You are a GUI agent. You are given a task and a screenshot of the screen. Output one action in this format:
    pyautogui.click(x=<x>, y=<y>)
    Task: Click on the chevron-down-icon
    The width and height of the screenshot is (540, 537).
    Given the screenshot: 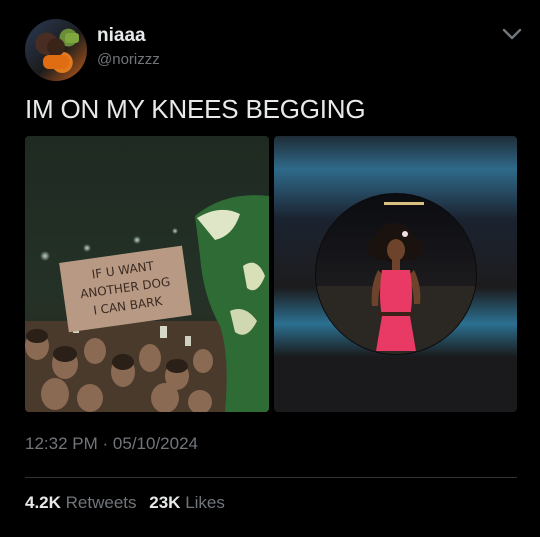 What is the action you would take?
    pyautogui.click(x=512, y=34)
    